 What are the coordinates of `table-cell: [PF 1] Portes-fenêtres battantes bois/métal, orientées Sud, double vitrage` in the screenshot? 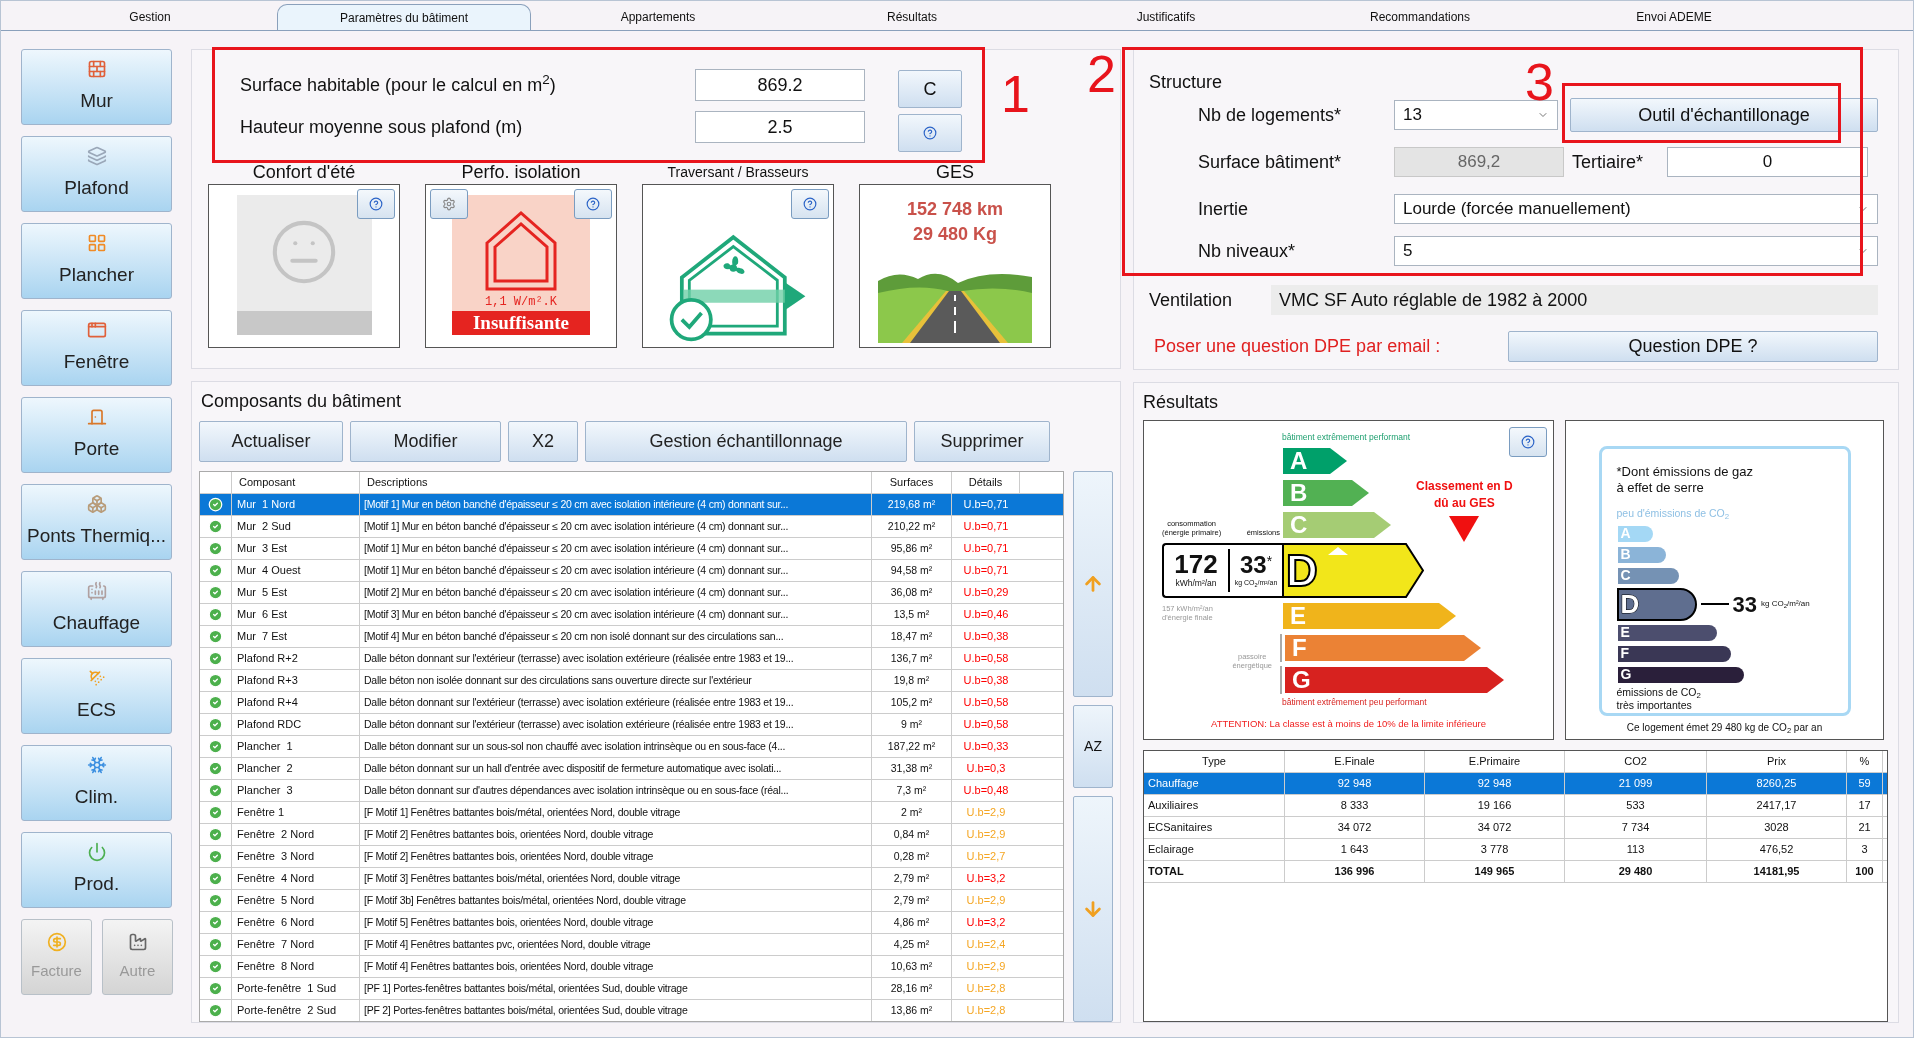 It's located at (616, 988).